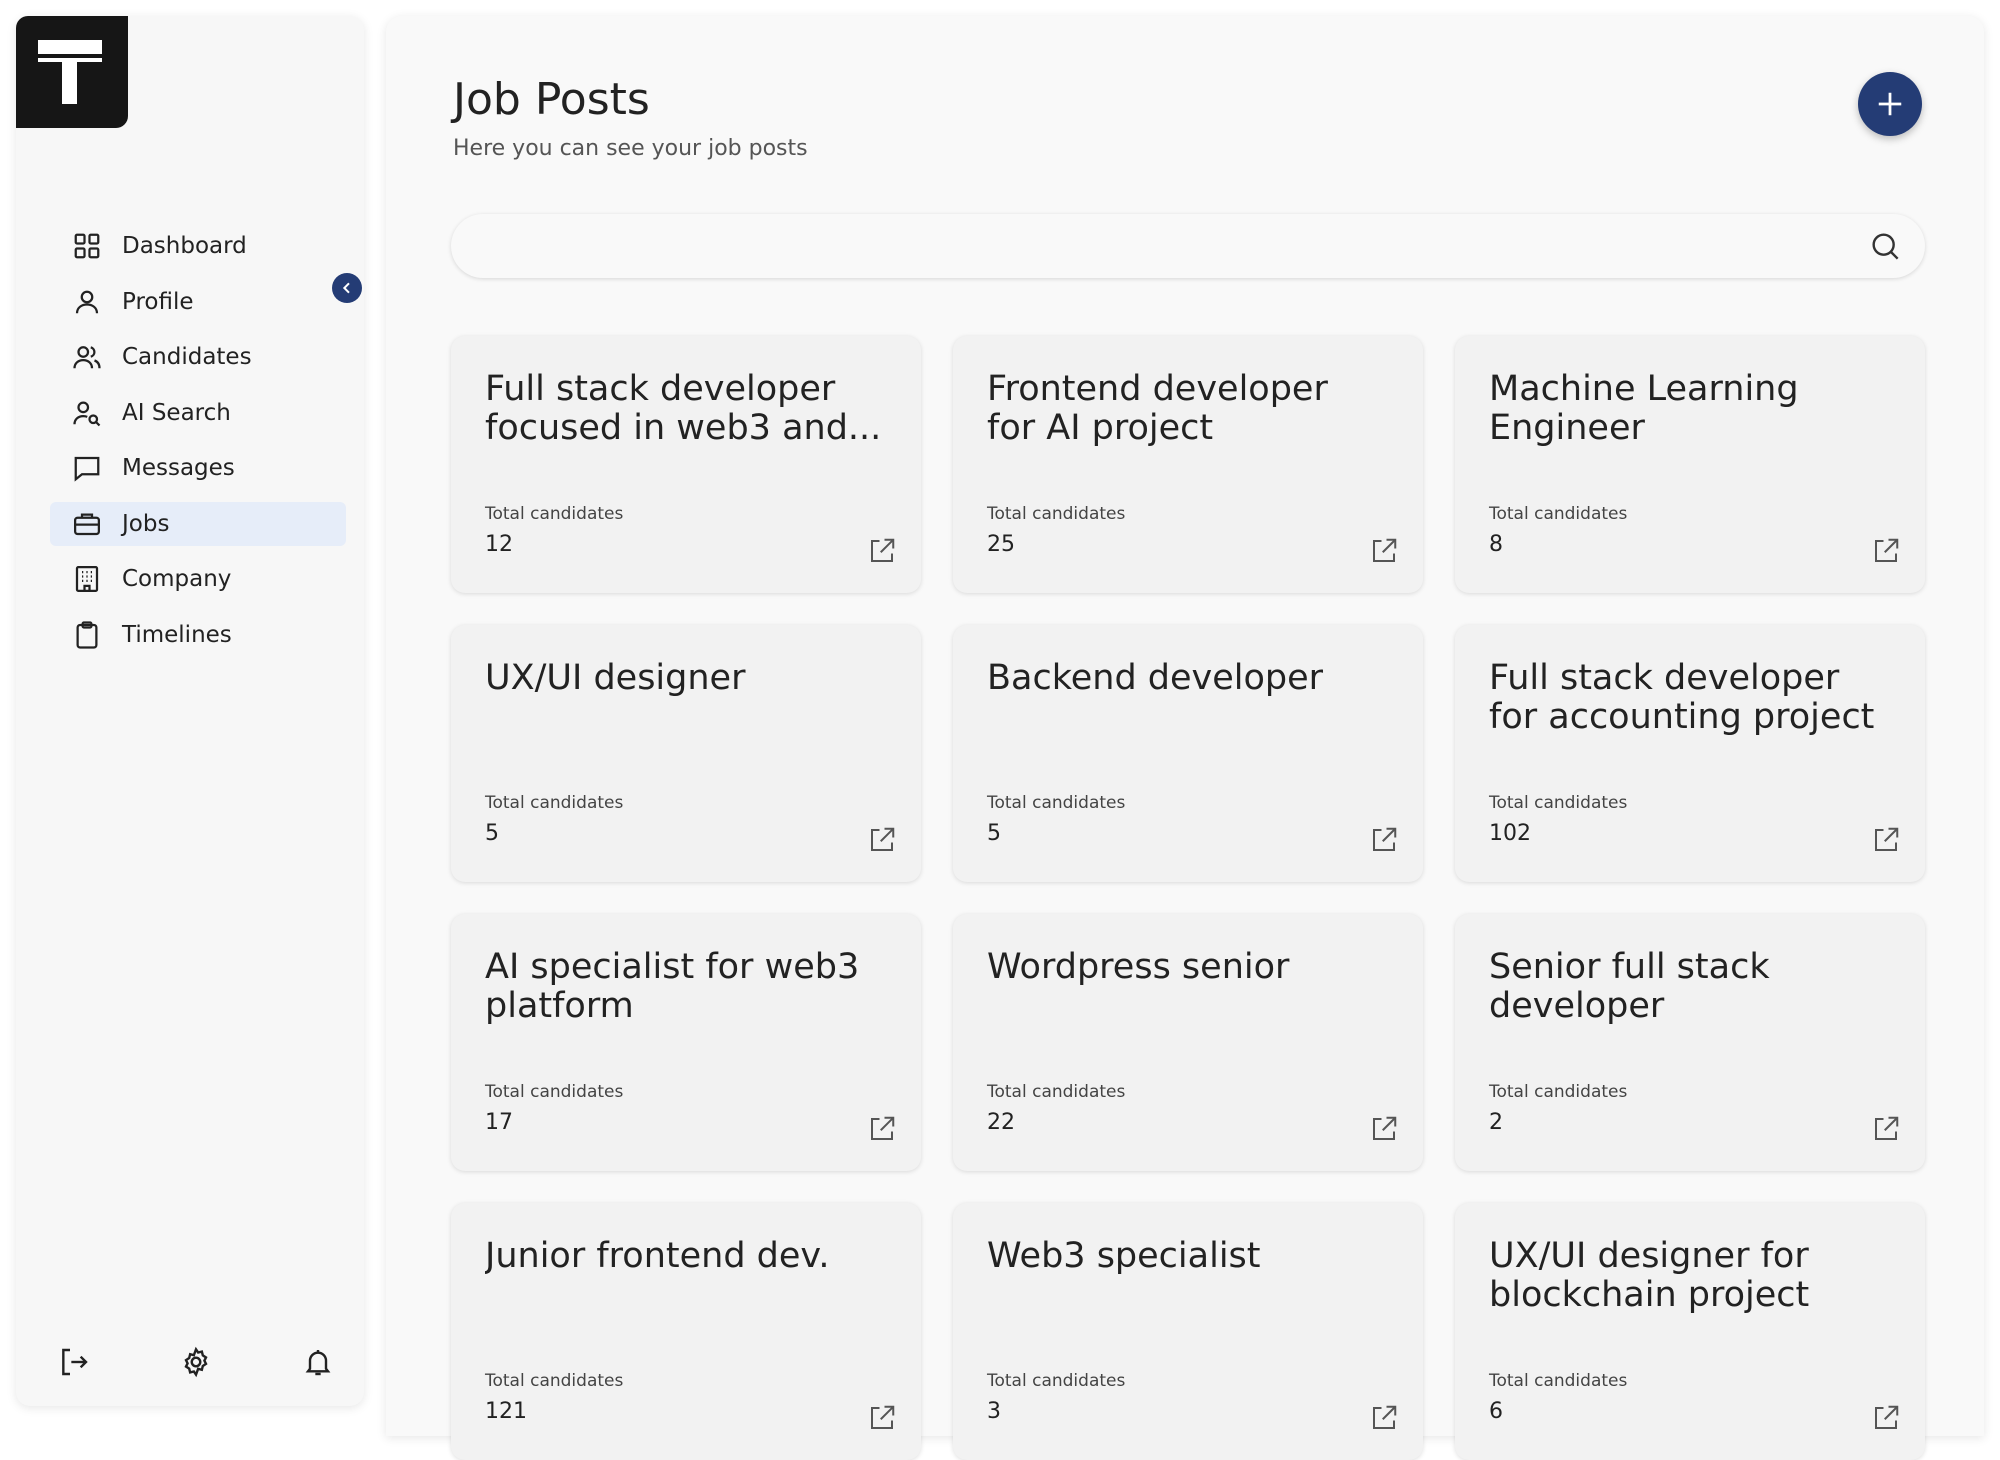 This screenshot has width=2000, height=1460. Describe the element at coordinates (1644, 409) in the screenshot. I see `job-title: Machine Learning Engineer` at that location.